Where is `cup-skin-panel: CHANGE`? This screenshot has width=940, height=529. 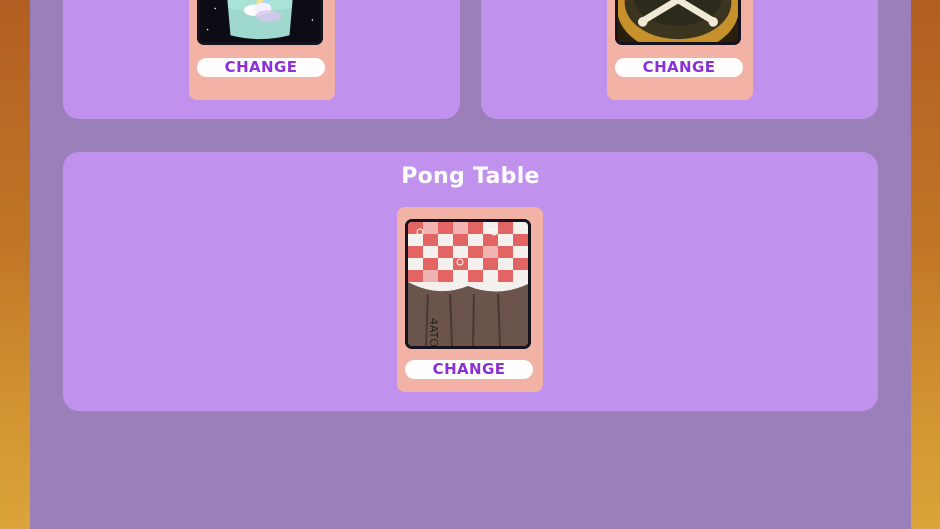
cup-skin-panel: CHANGE is located at coordinates (261, 59).